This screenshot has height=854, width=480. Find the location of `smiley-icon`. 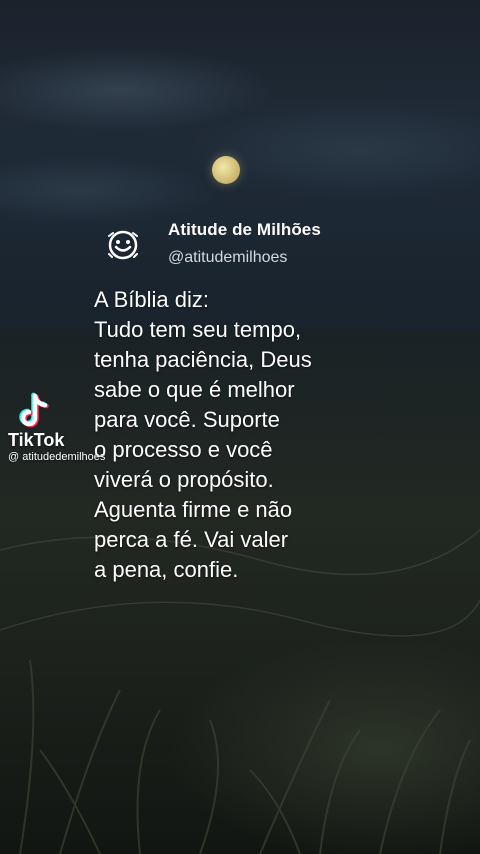

smiley-icon is located at coordinates (123, 245).